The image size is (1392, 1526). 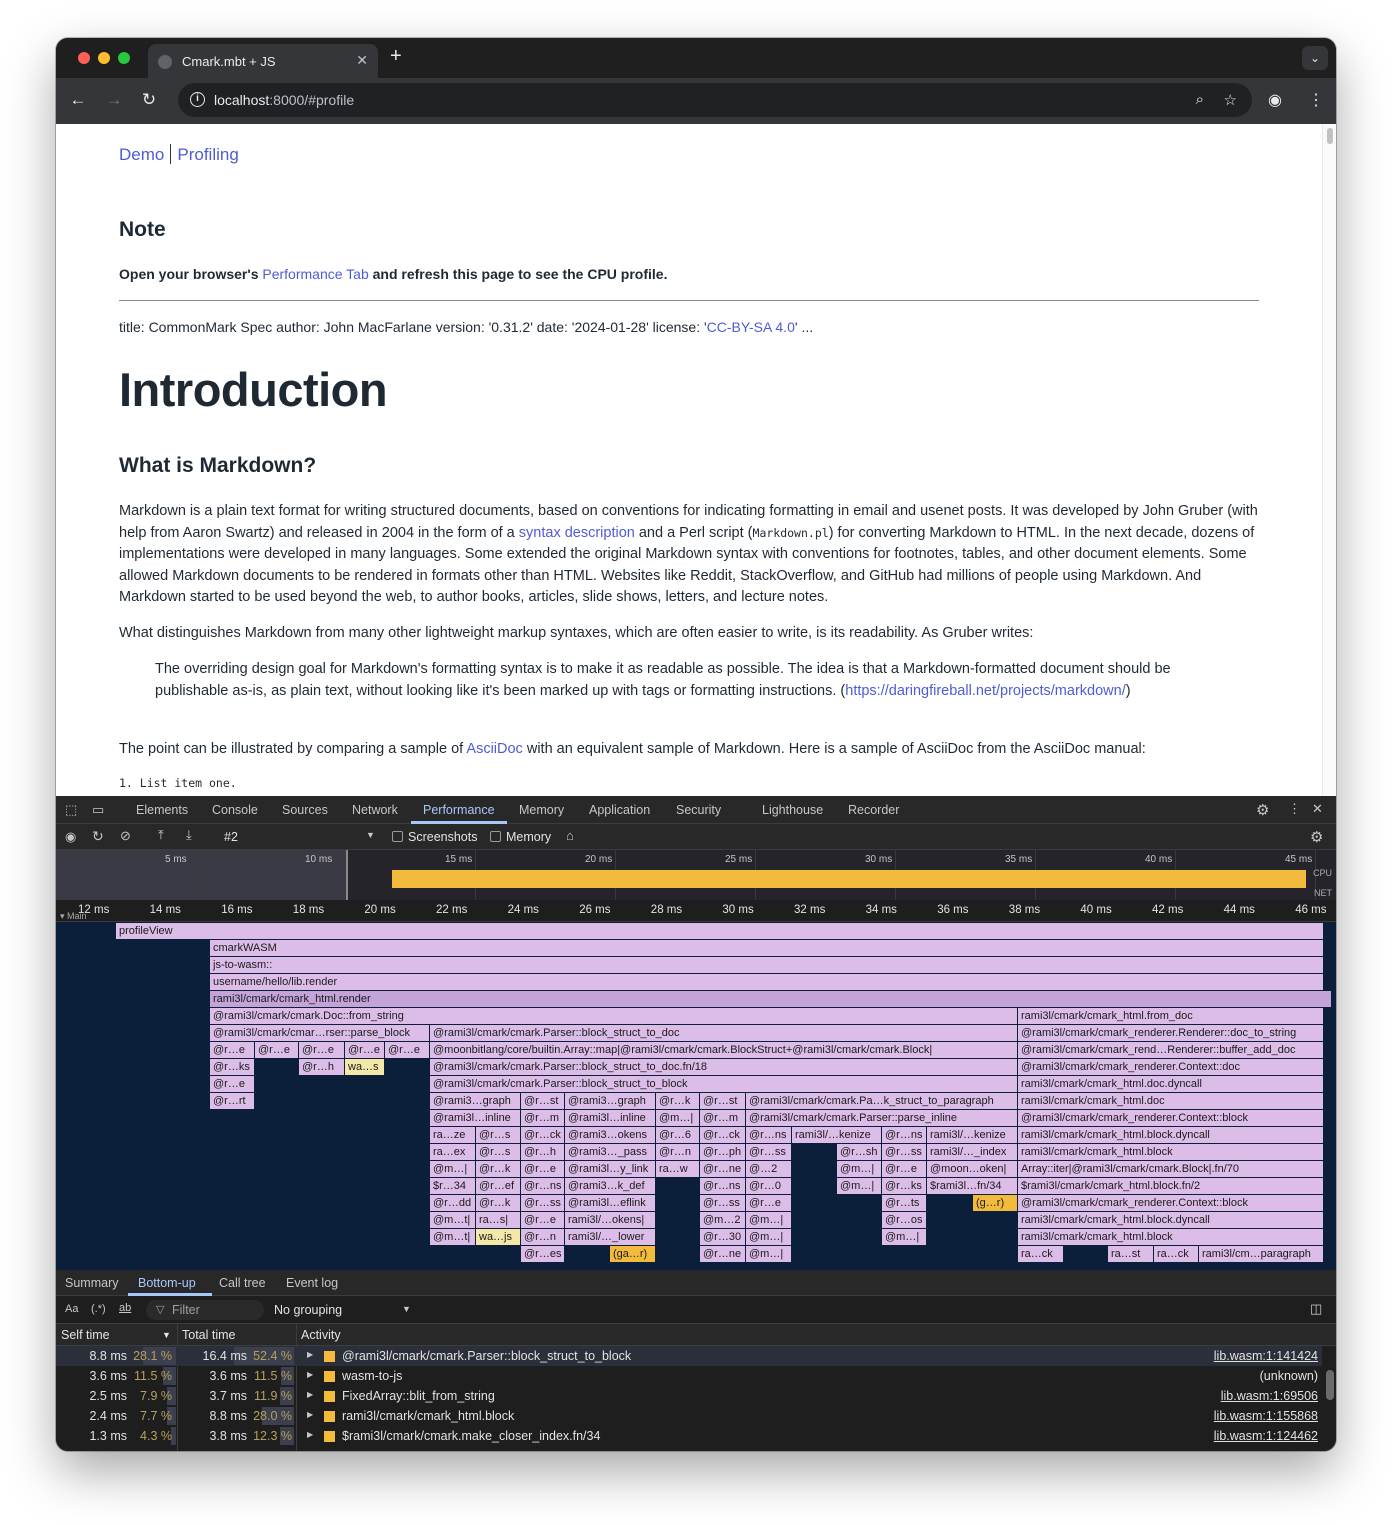 What do you see at coordinates (396, 56) in the screenshot?
I see `new-tab-button: +` at bounding box center [396, 56].